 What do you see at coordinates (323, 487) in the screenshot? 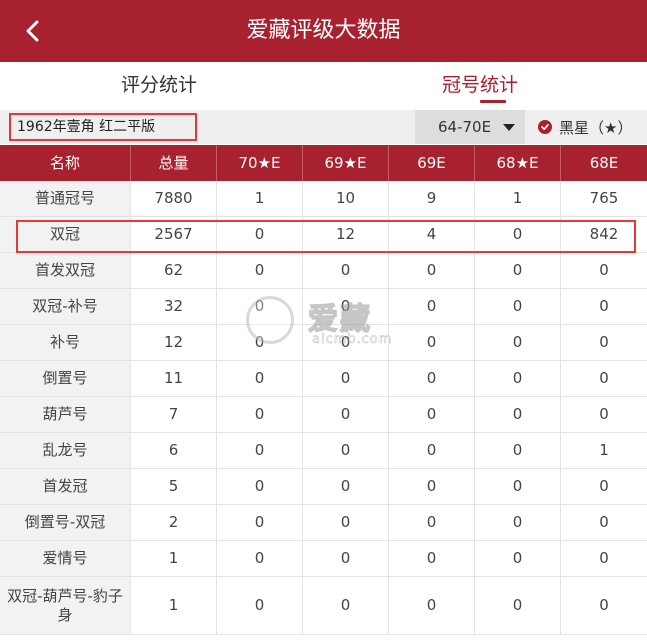
I see `table-row: 首发冠 5 0 0 0 0 0` at bounding box center [323, 487].